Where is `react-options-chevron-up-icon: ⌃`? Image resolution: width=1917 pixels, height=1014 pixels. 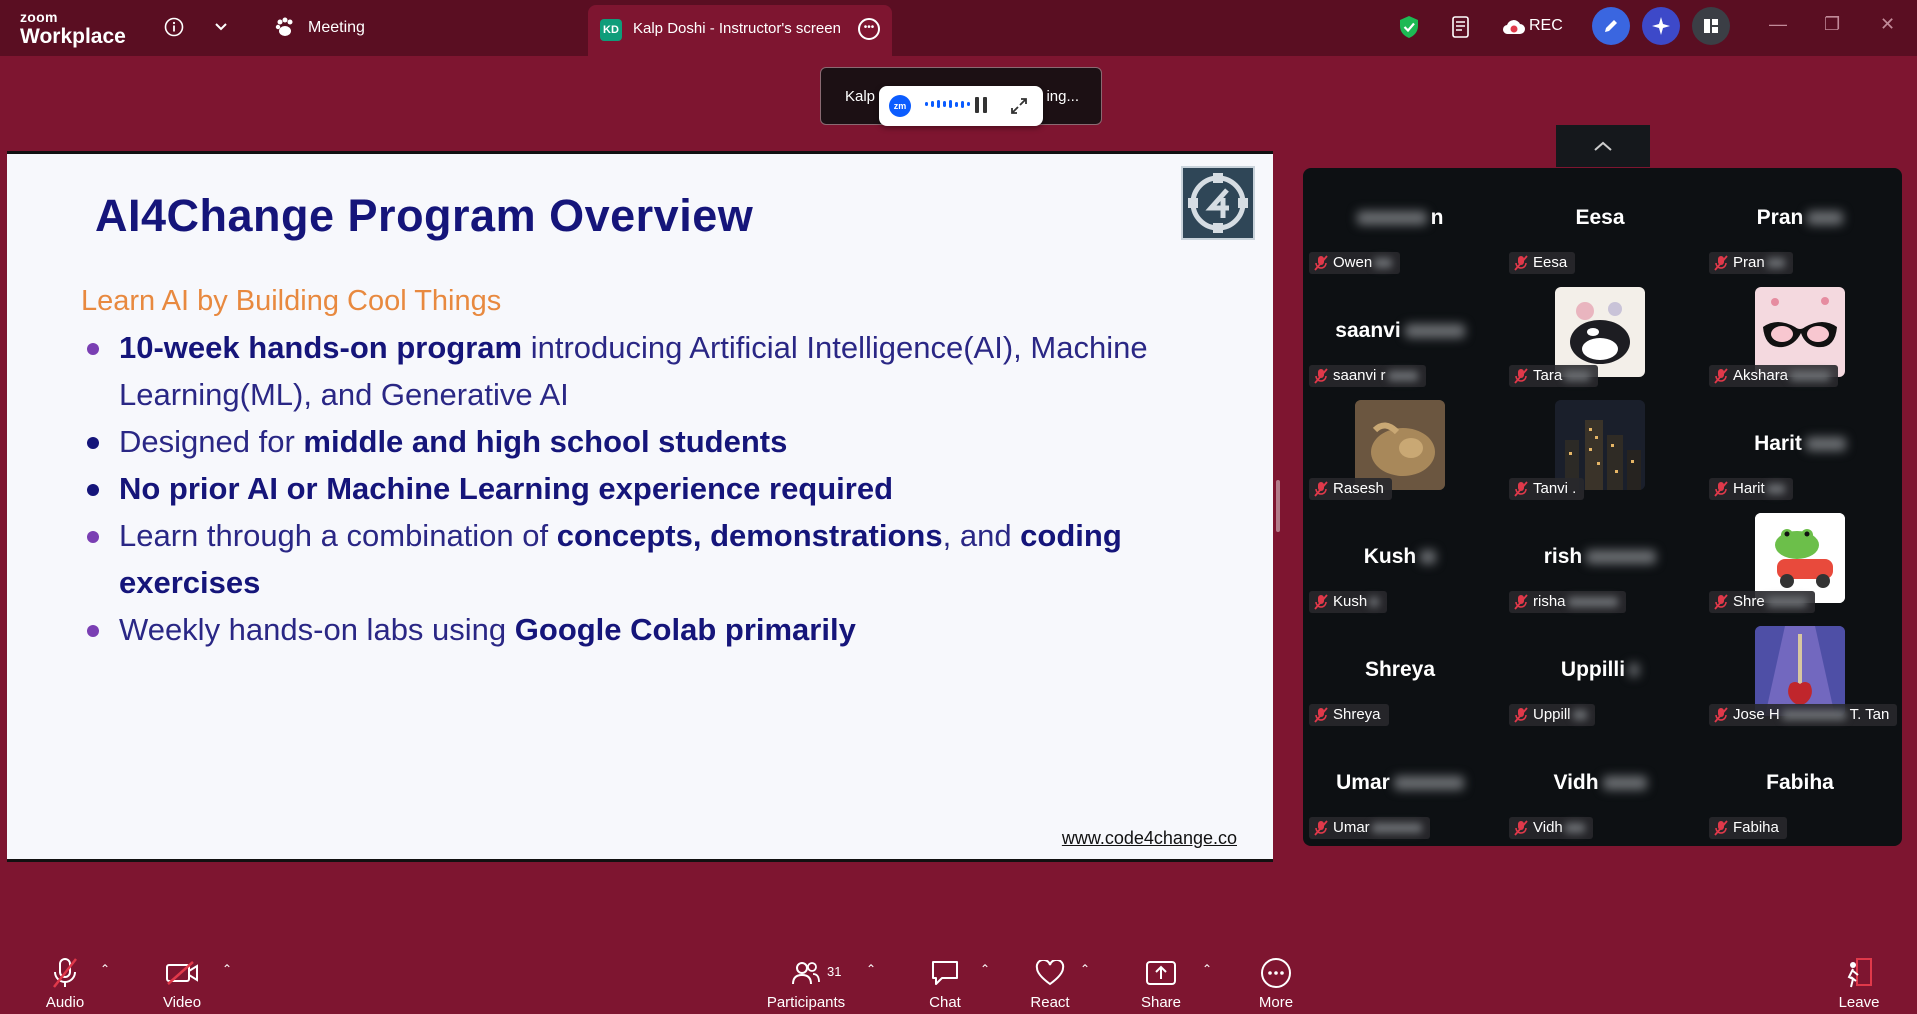
react-options-chevron-up-icon: ⌃ is located at coordinates (1085, 969).